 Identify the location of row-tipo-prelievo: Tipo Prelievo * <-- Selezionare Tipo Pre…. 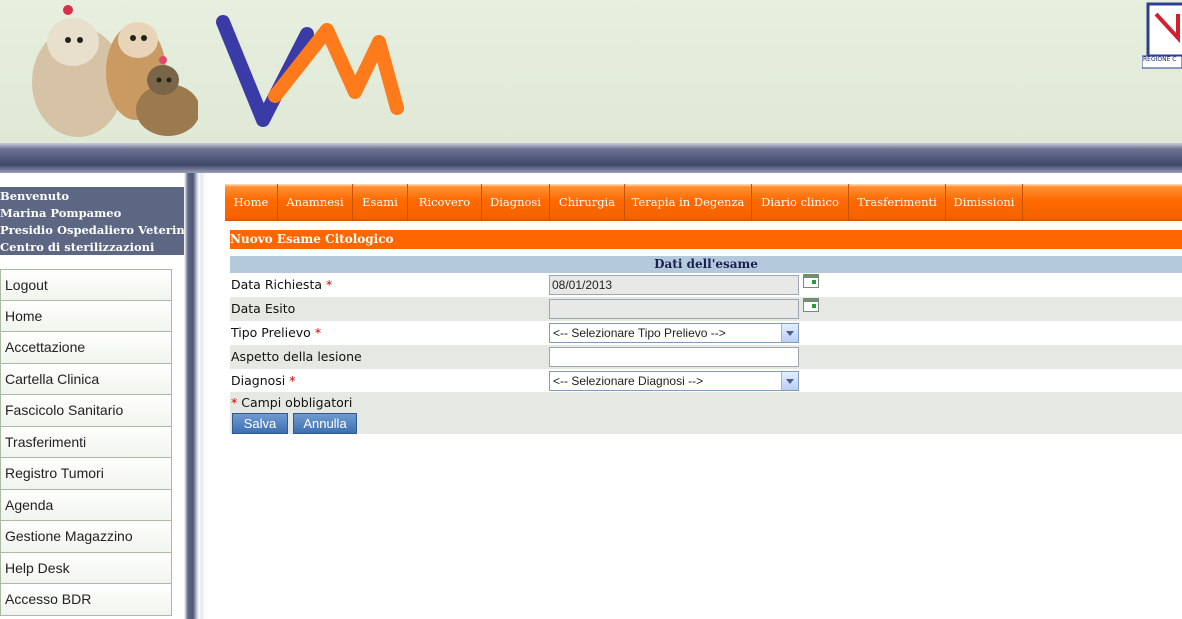
(706, 333).